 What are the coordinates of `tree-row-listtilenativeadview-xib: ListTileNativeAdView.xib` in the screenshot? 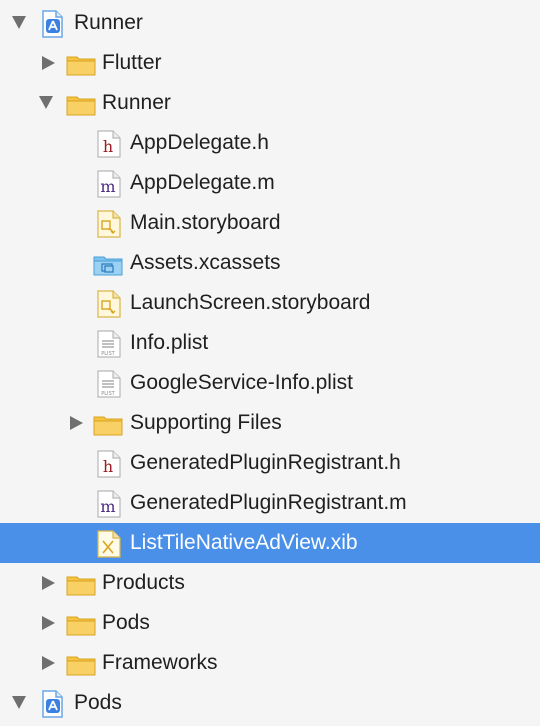 It's located at (270, 543).